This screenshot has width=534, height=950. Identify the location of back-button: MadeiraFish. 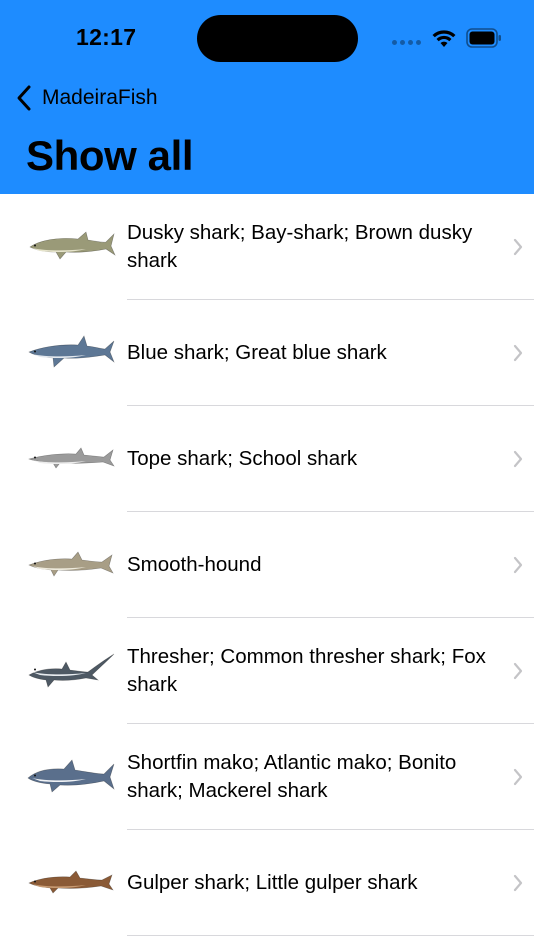
(86, 98).